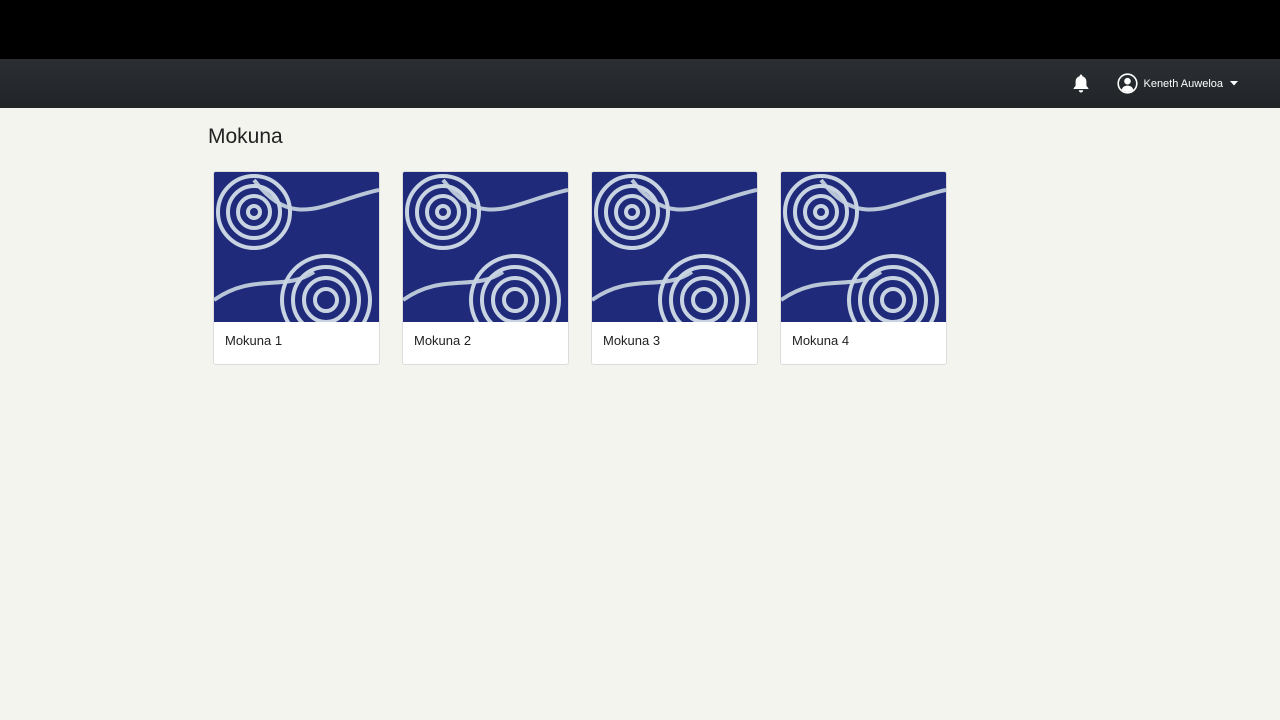 Image resolution: width=1280 pixels, height=720 pixels. I want to click on mokuna-card-2: Mokuna 2, so click(485, 268).